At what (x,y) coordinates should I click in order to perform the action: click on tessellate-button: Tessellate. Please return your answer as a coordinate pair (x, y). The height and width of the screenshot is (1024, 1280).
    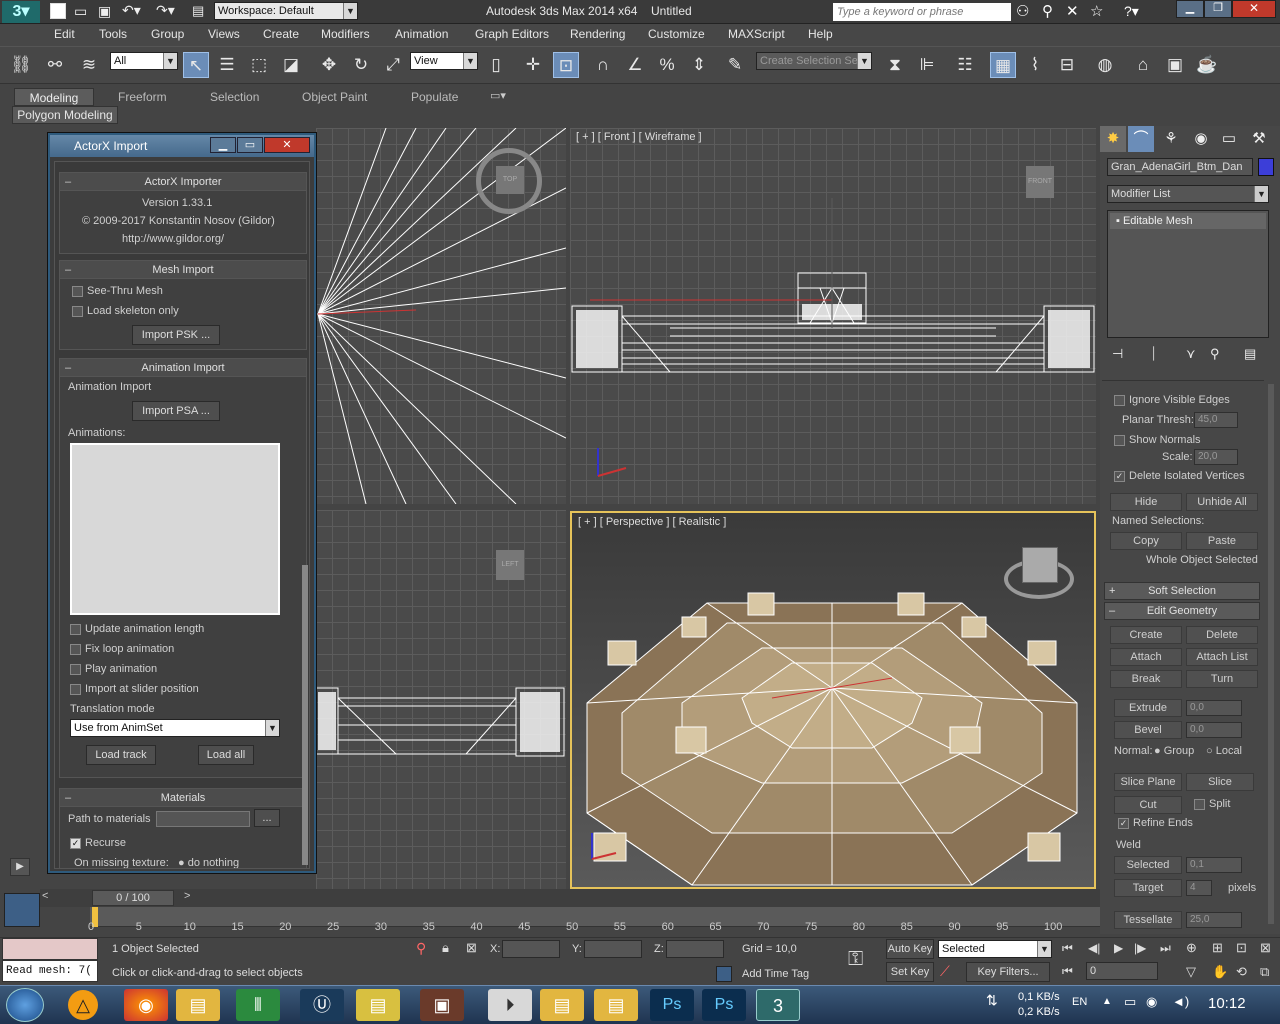
    Looking at the image, I should click on (1148, 920).